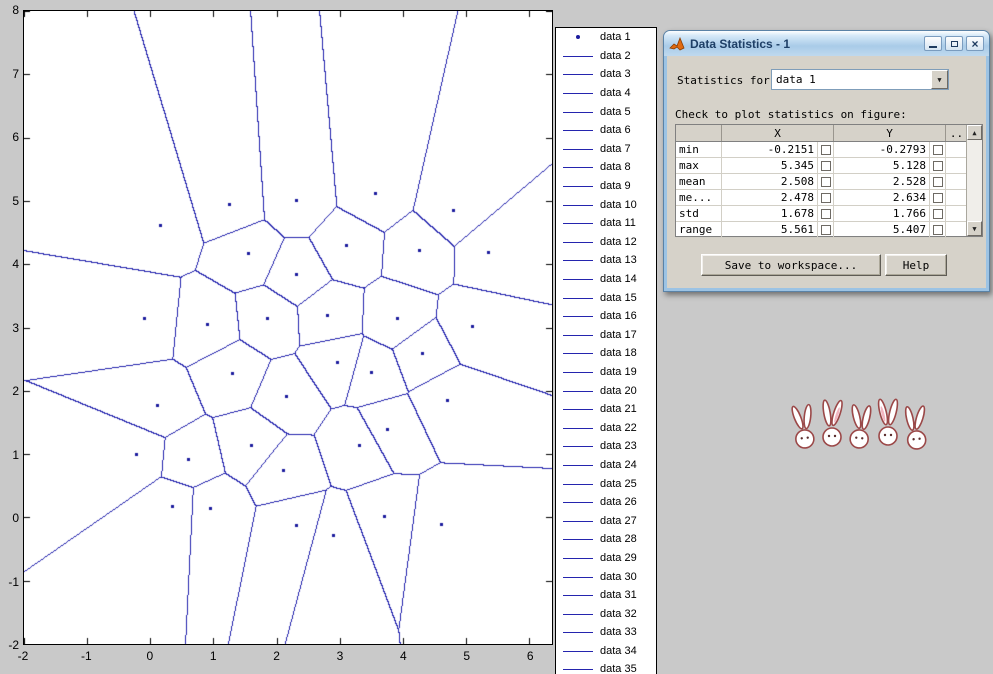 The width and height of the screenshot is (993, 674). Describe the element at coordinates (578, 37) in the screenshot. I see `legend-marker-dot` at that location.